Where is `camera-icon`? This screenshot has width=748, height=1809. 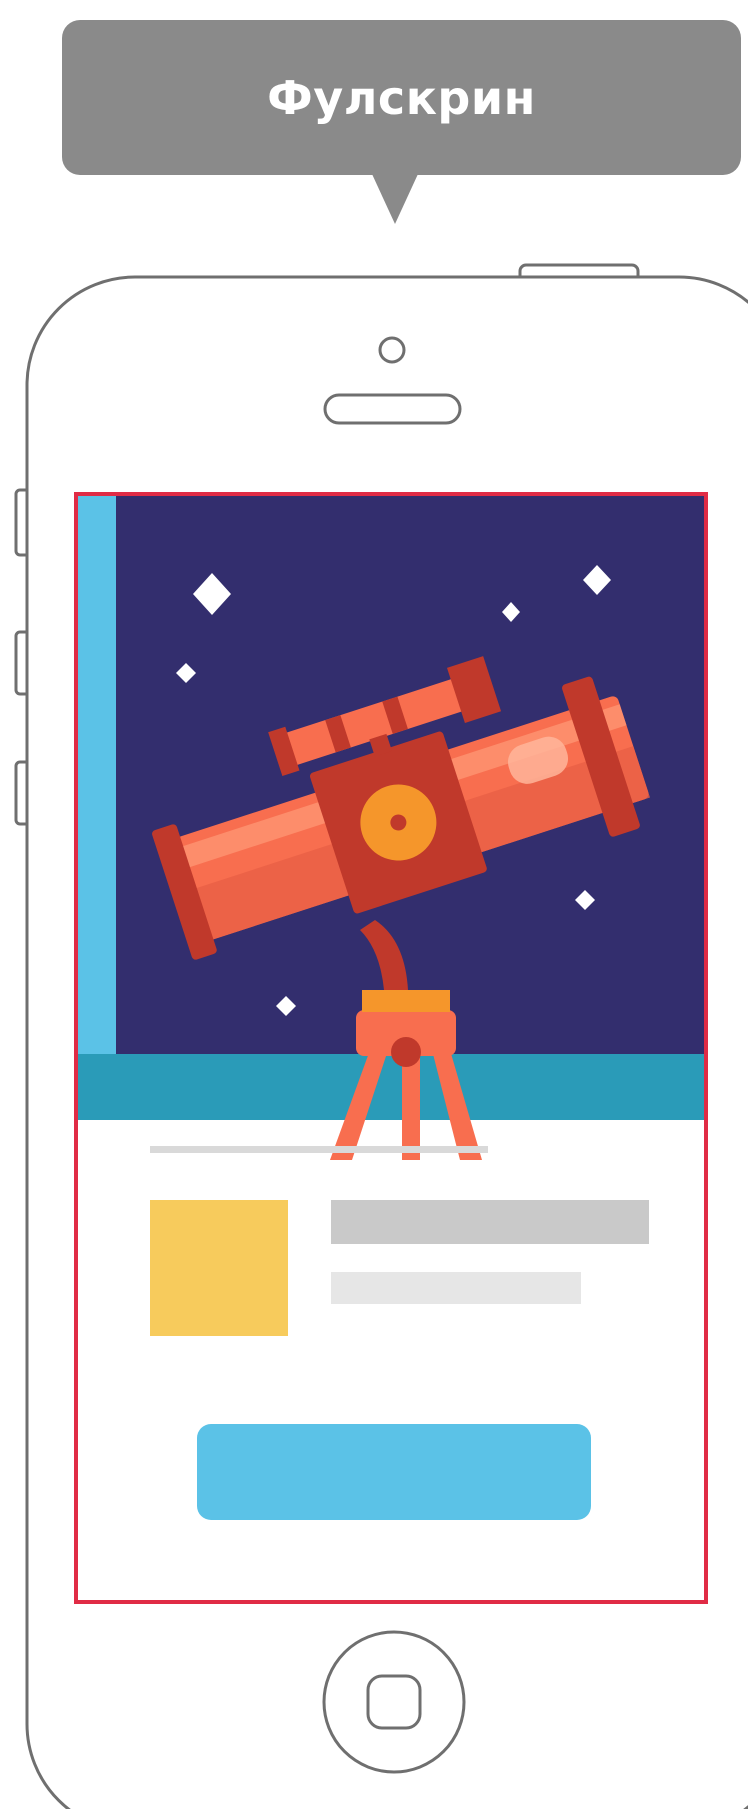
camera-icon is located at coordinates (392, 350).